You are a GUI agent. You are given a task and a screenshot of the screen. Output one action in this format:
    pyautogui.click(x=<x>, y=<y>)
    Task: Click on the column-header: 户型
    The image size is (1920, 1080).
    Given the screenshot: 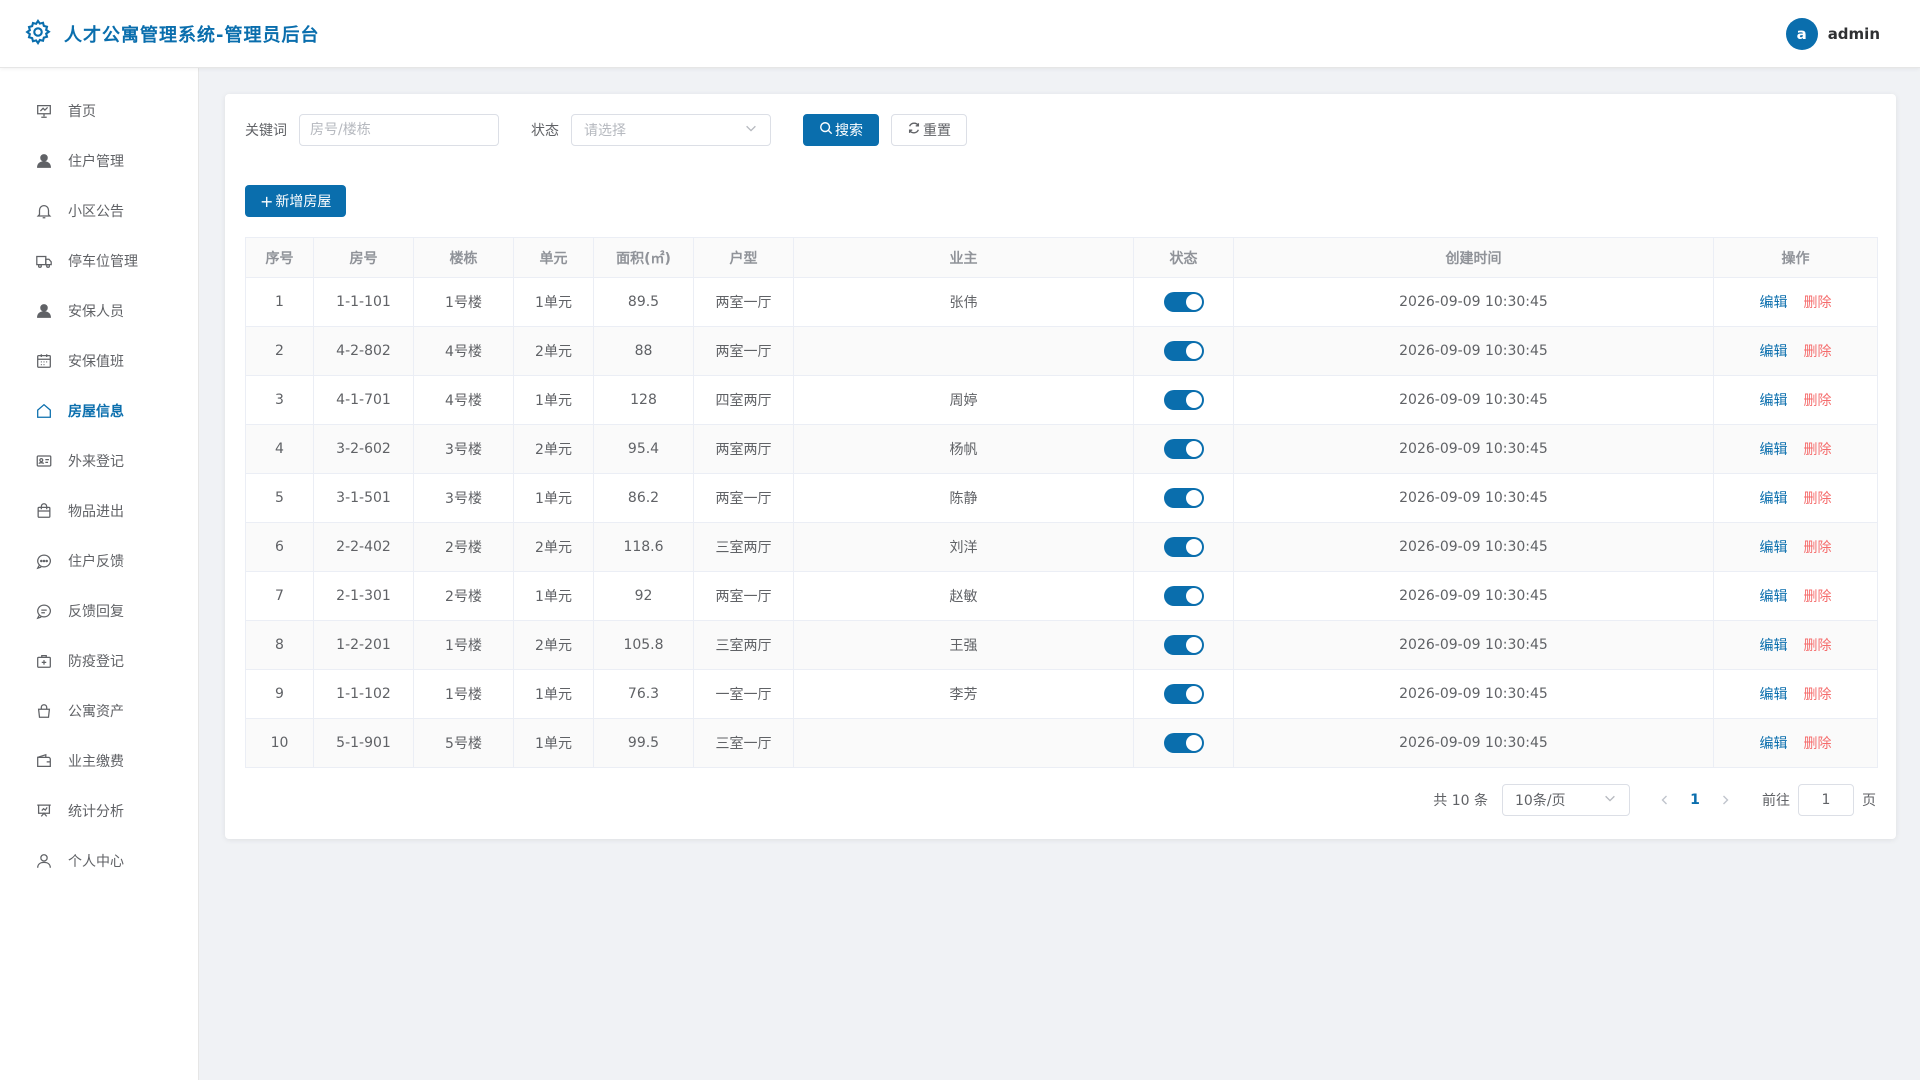 What is the action you would take?
    pyautogui.click(x=743, y=257)
    